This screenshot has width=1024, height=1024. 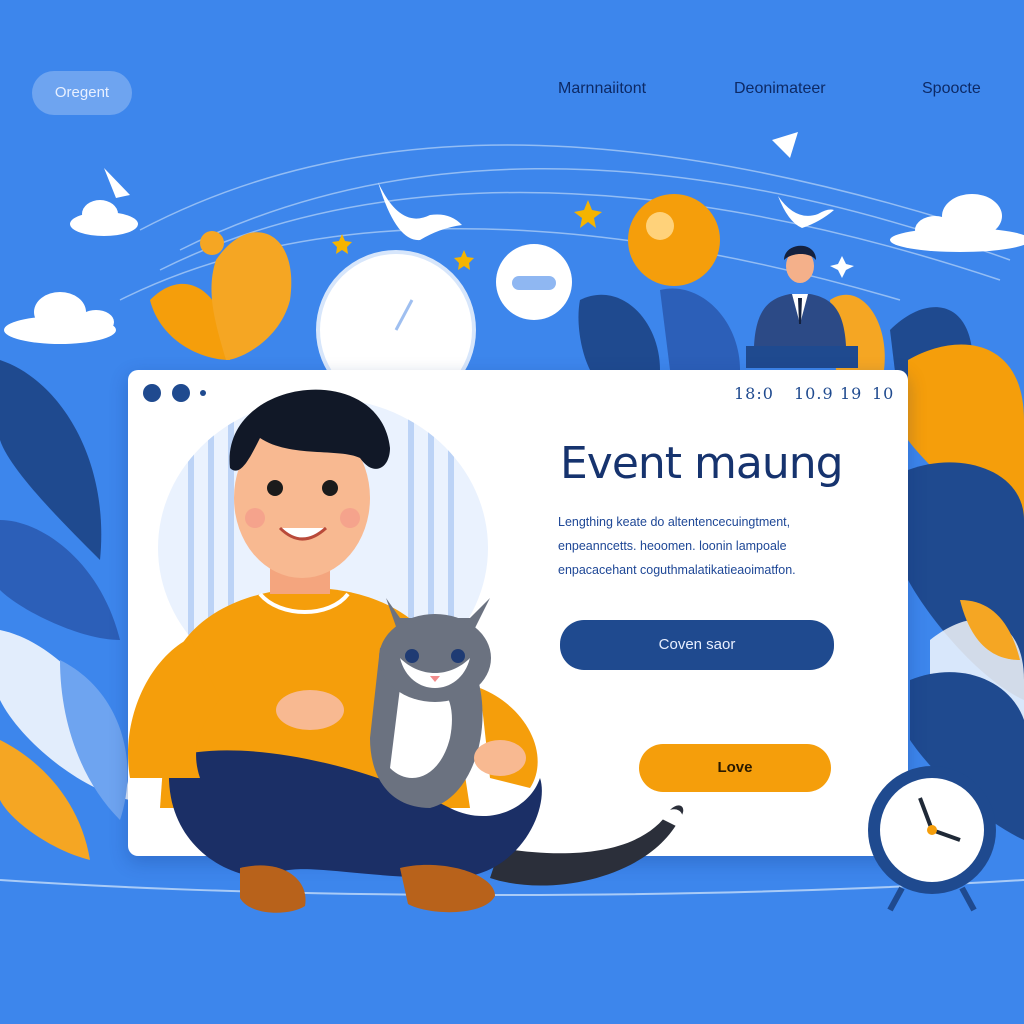 What do you see at coordinates (851, 393) in the screenshot?
I see `window-stat: 19` at bounding box center [851, 393].